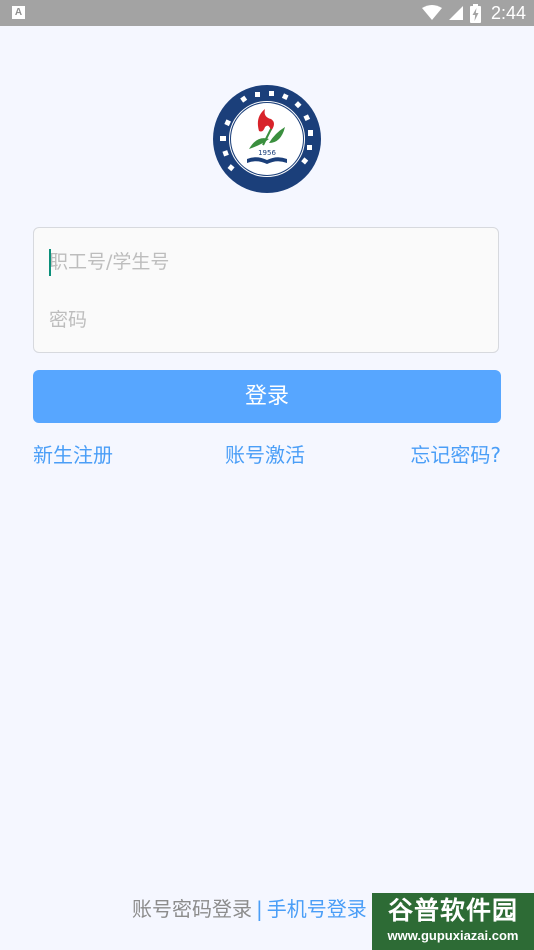 The height and width of the screenshot is (950, 534). Describe the element at coordinates (50, 262) in the screenshot. I see `text-caret` at that location.